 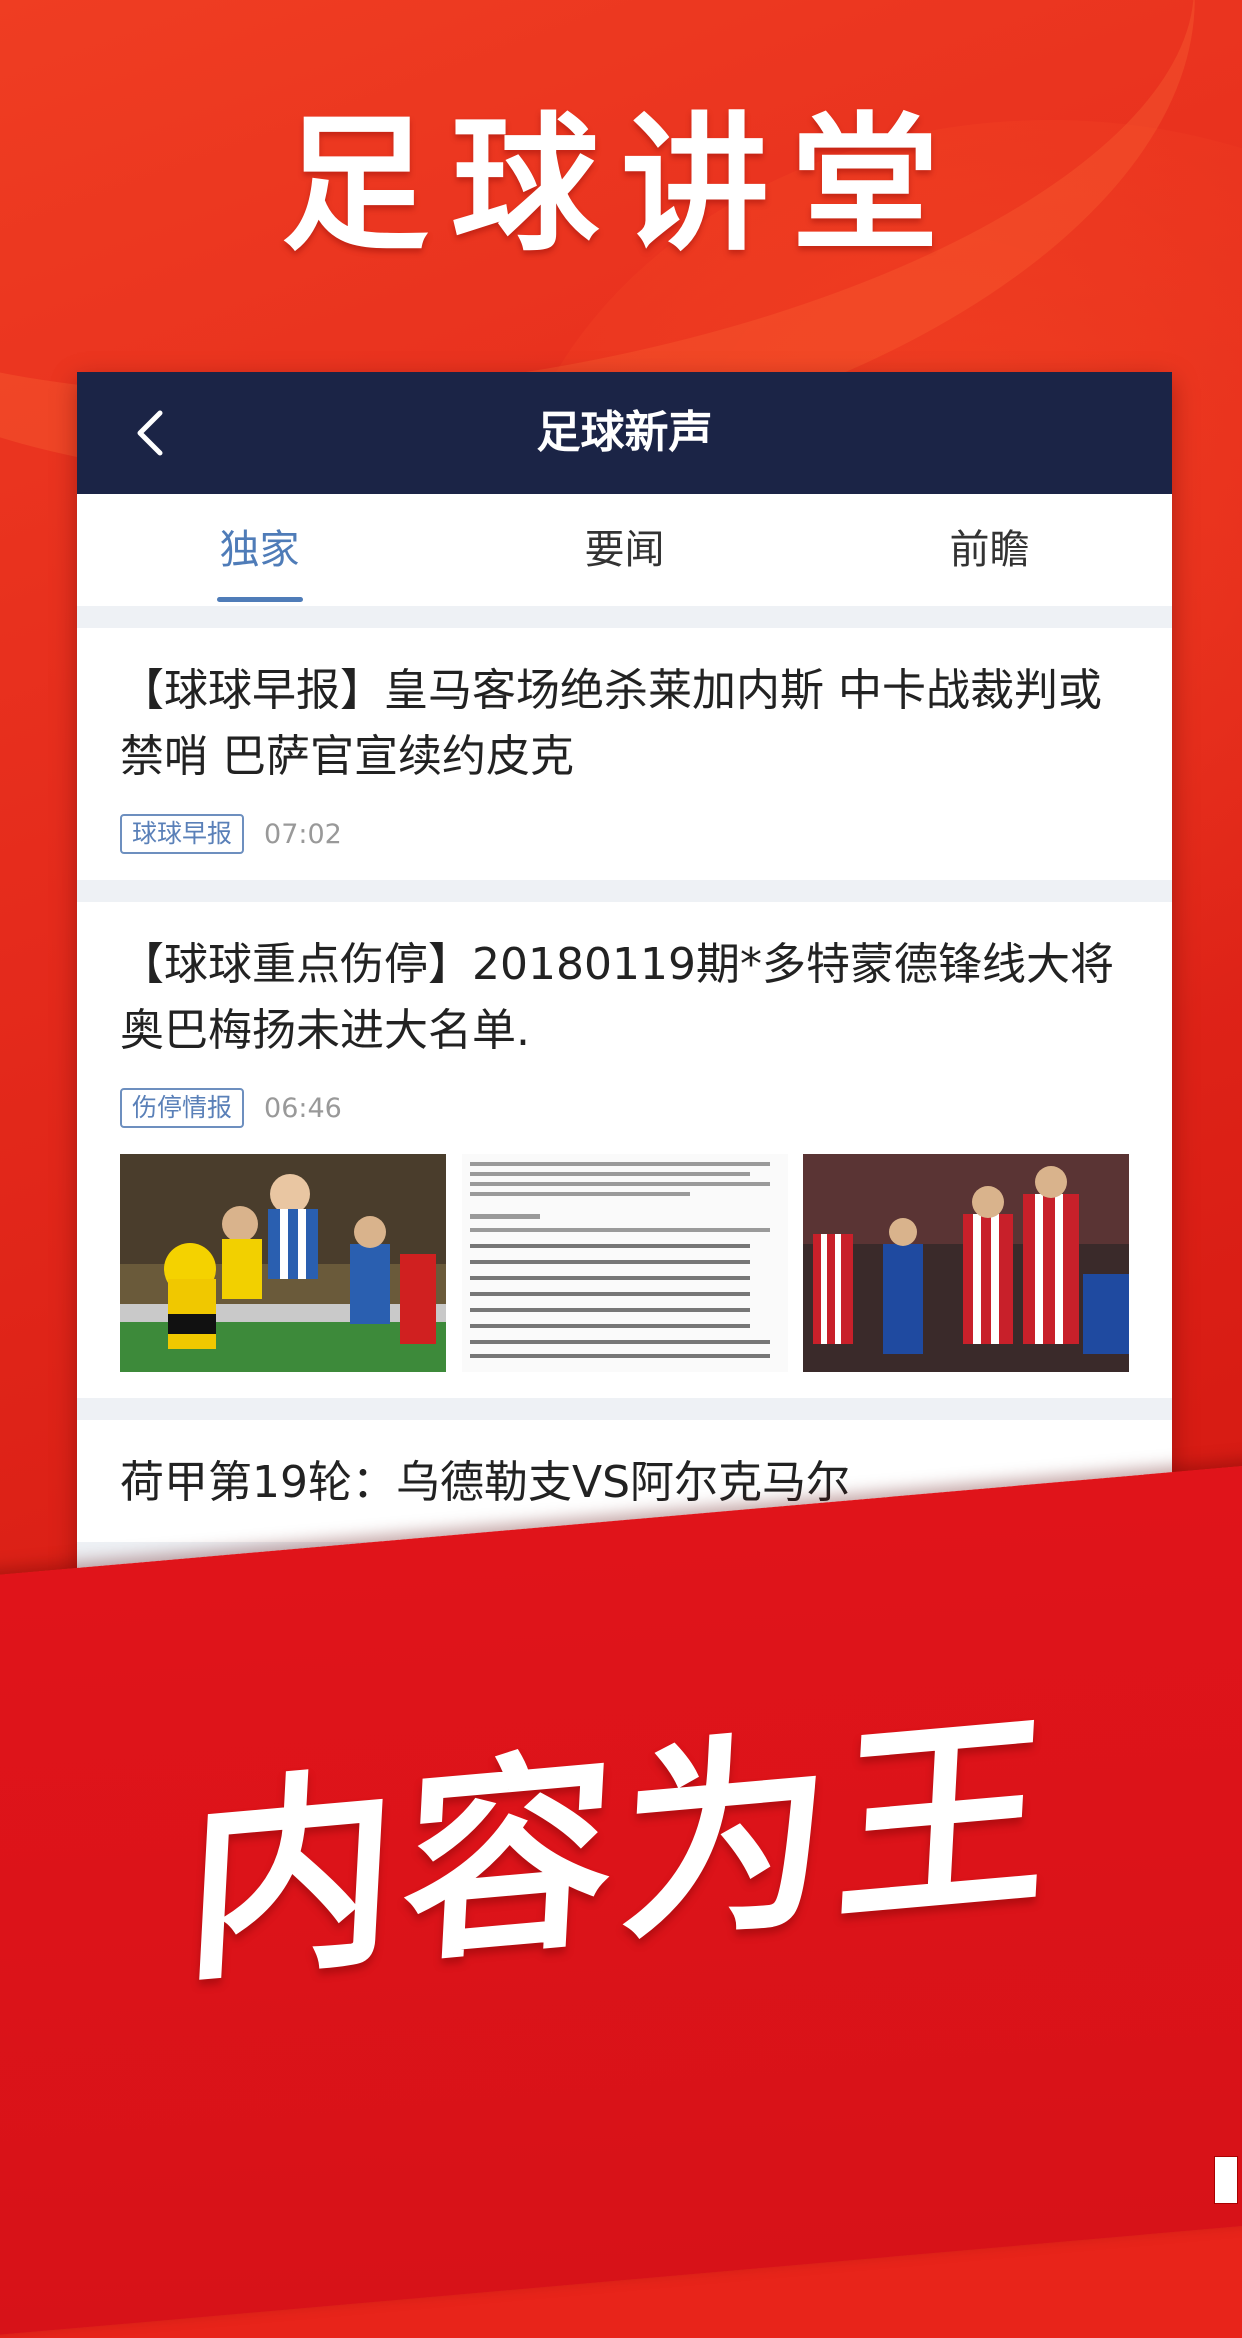 I want to click on chevron-left-icon, so click(x=150, y=433).